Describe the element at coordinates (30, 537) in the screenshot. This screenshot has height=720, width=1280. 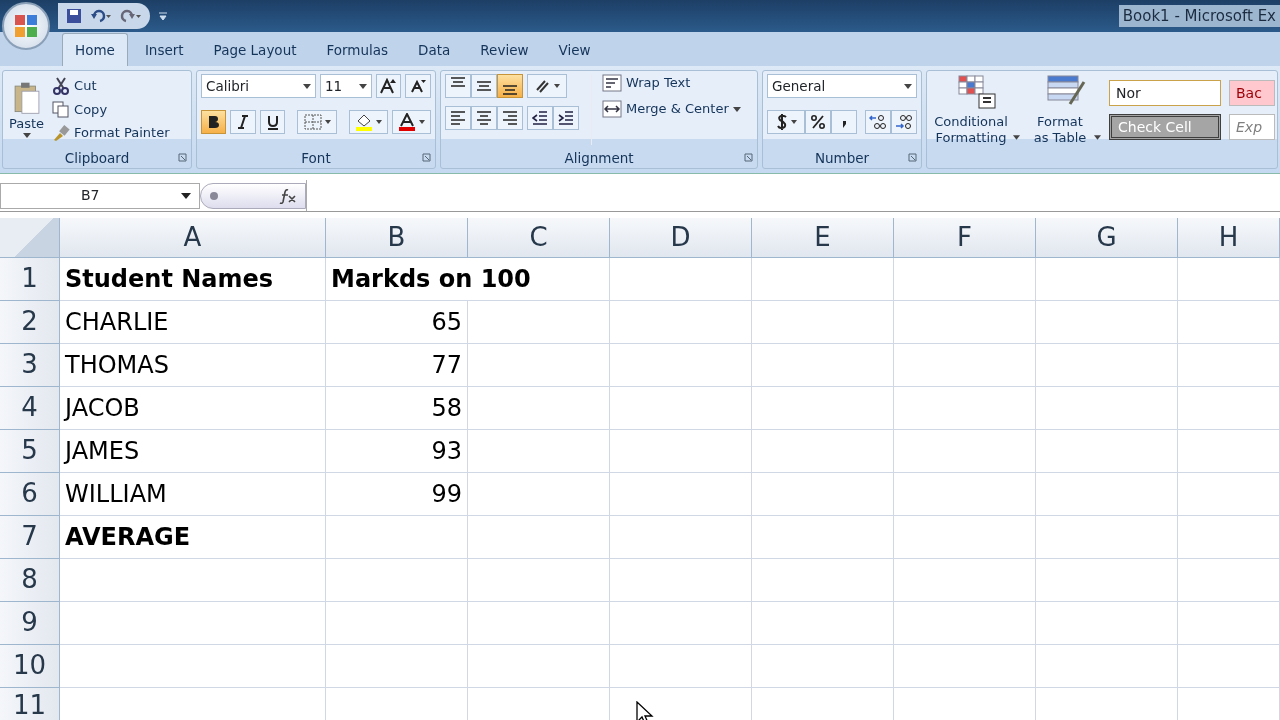
I see `row-header: 7` at that location.